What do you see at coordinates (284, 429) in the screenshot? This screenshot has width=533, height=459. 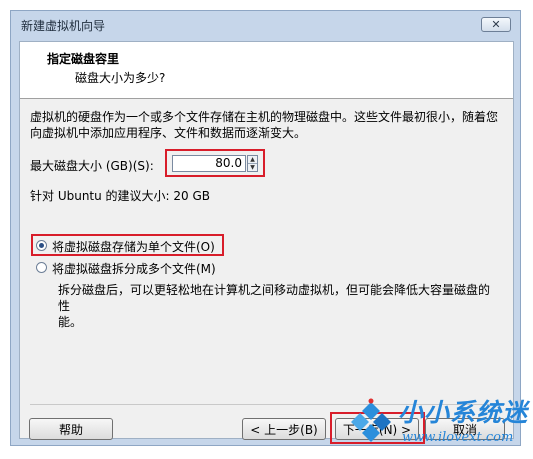 I see `back-button: < 上一步(B)` at bounding box center [284, 429].